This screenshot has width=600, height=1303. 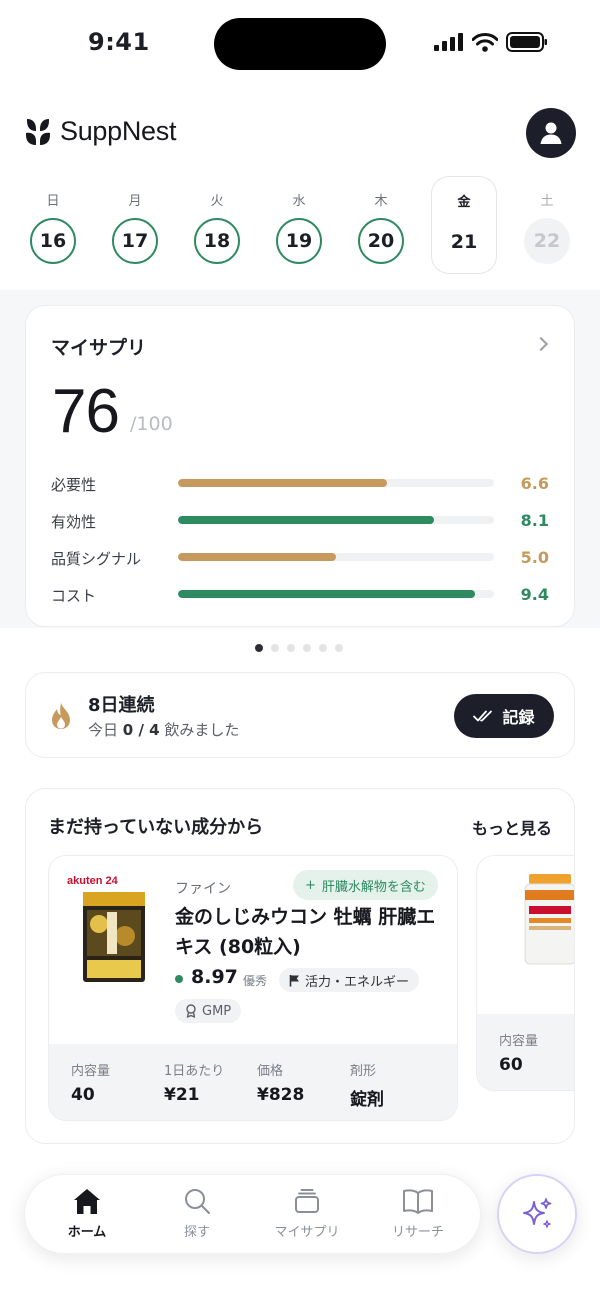 I want to click on nav-label: マイサプリ, so click(x=307, y=1232).